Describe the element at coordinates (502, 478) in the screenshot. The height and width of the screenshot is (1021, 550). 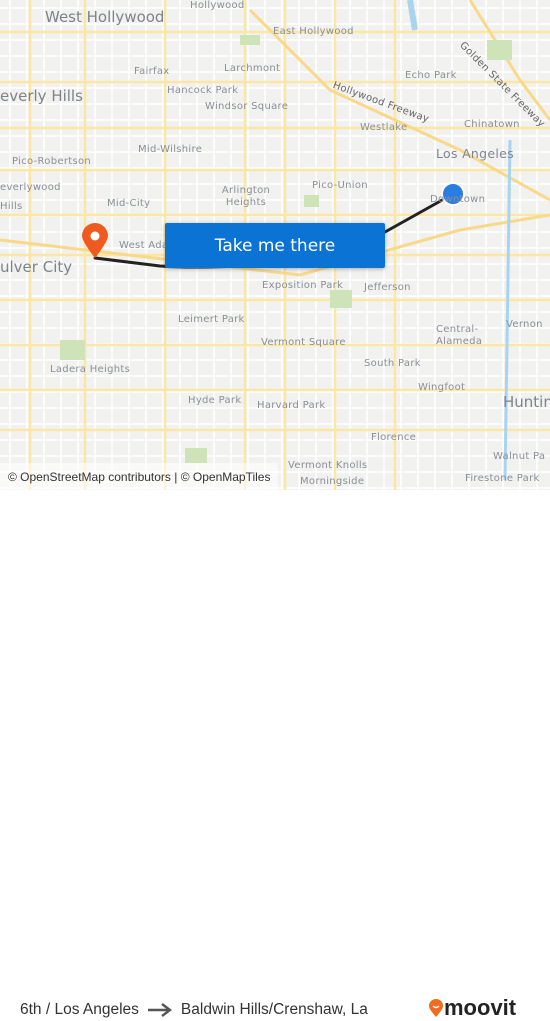
I see `map-label: Firestone Park` at that location.